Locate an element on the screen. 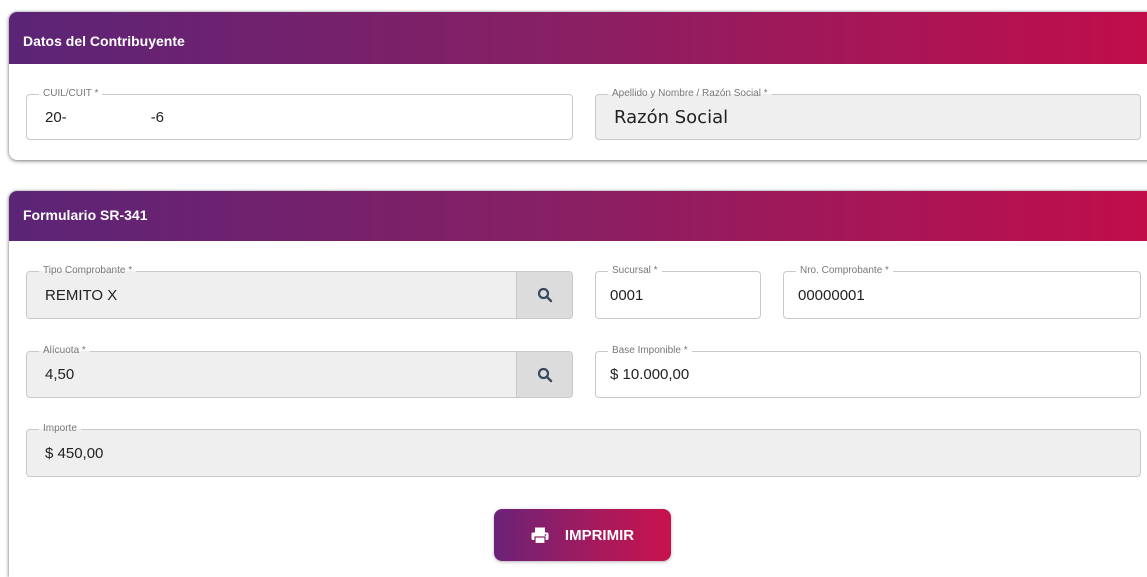 The width and height of the screenshot is (1147, 577). cuil-field: CUIL/CUIT * 20- -6 is located at coordinates (299, 114).